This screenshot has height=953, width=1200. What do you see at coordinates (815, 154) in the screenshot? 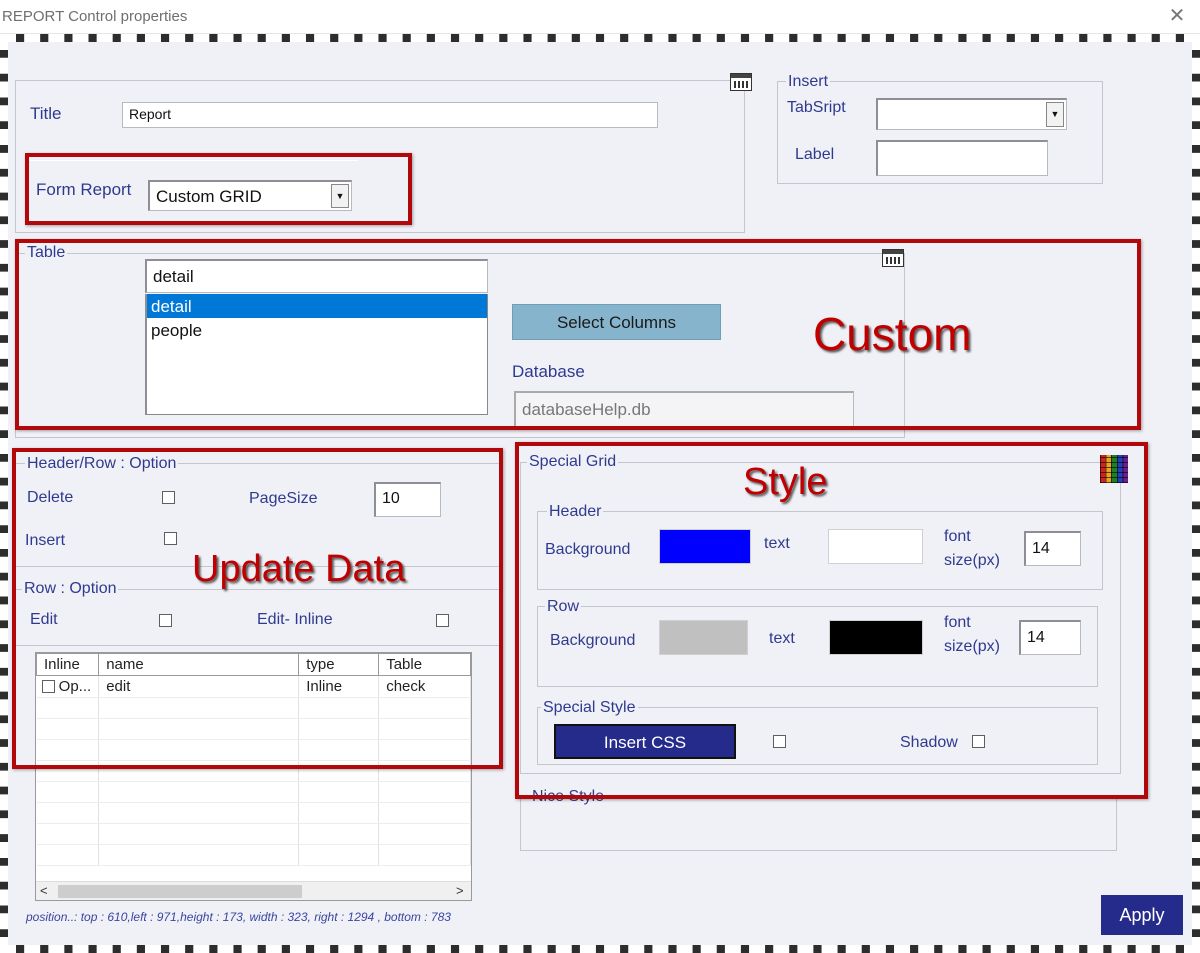
I see `label-label: Label` at bounding box center [815, 154].